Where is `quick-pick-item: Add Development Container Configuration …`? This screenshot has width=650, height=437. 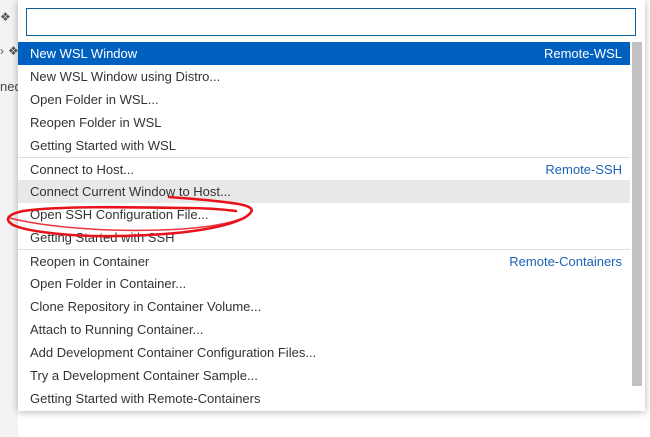
quick-pick-item: Add Development Container Configuration … is located at coordinates (324, 352).